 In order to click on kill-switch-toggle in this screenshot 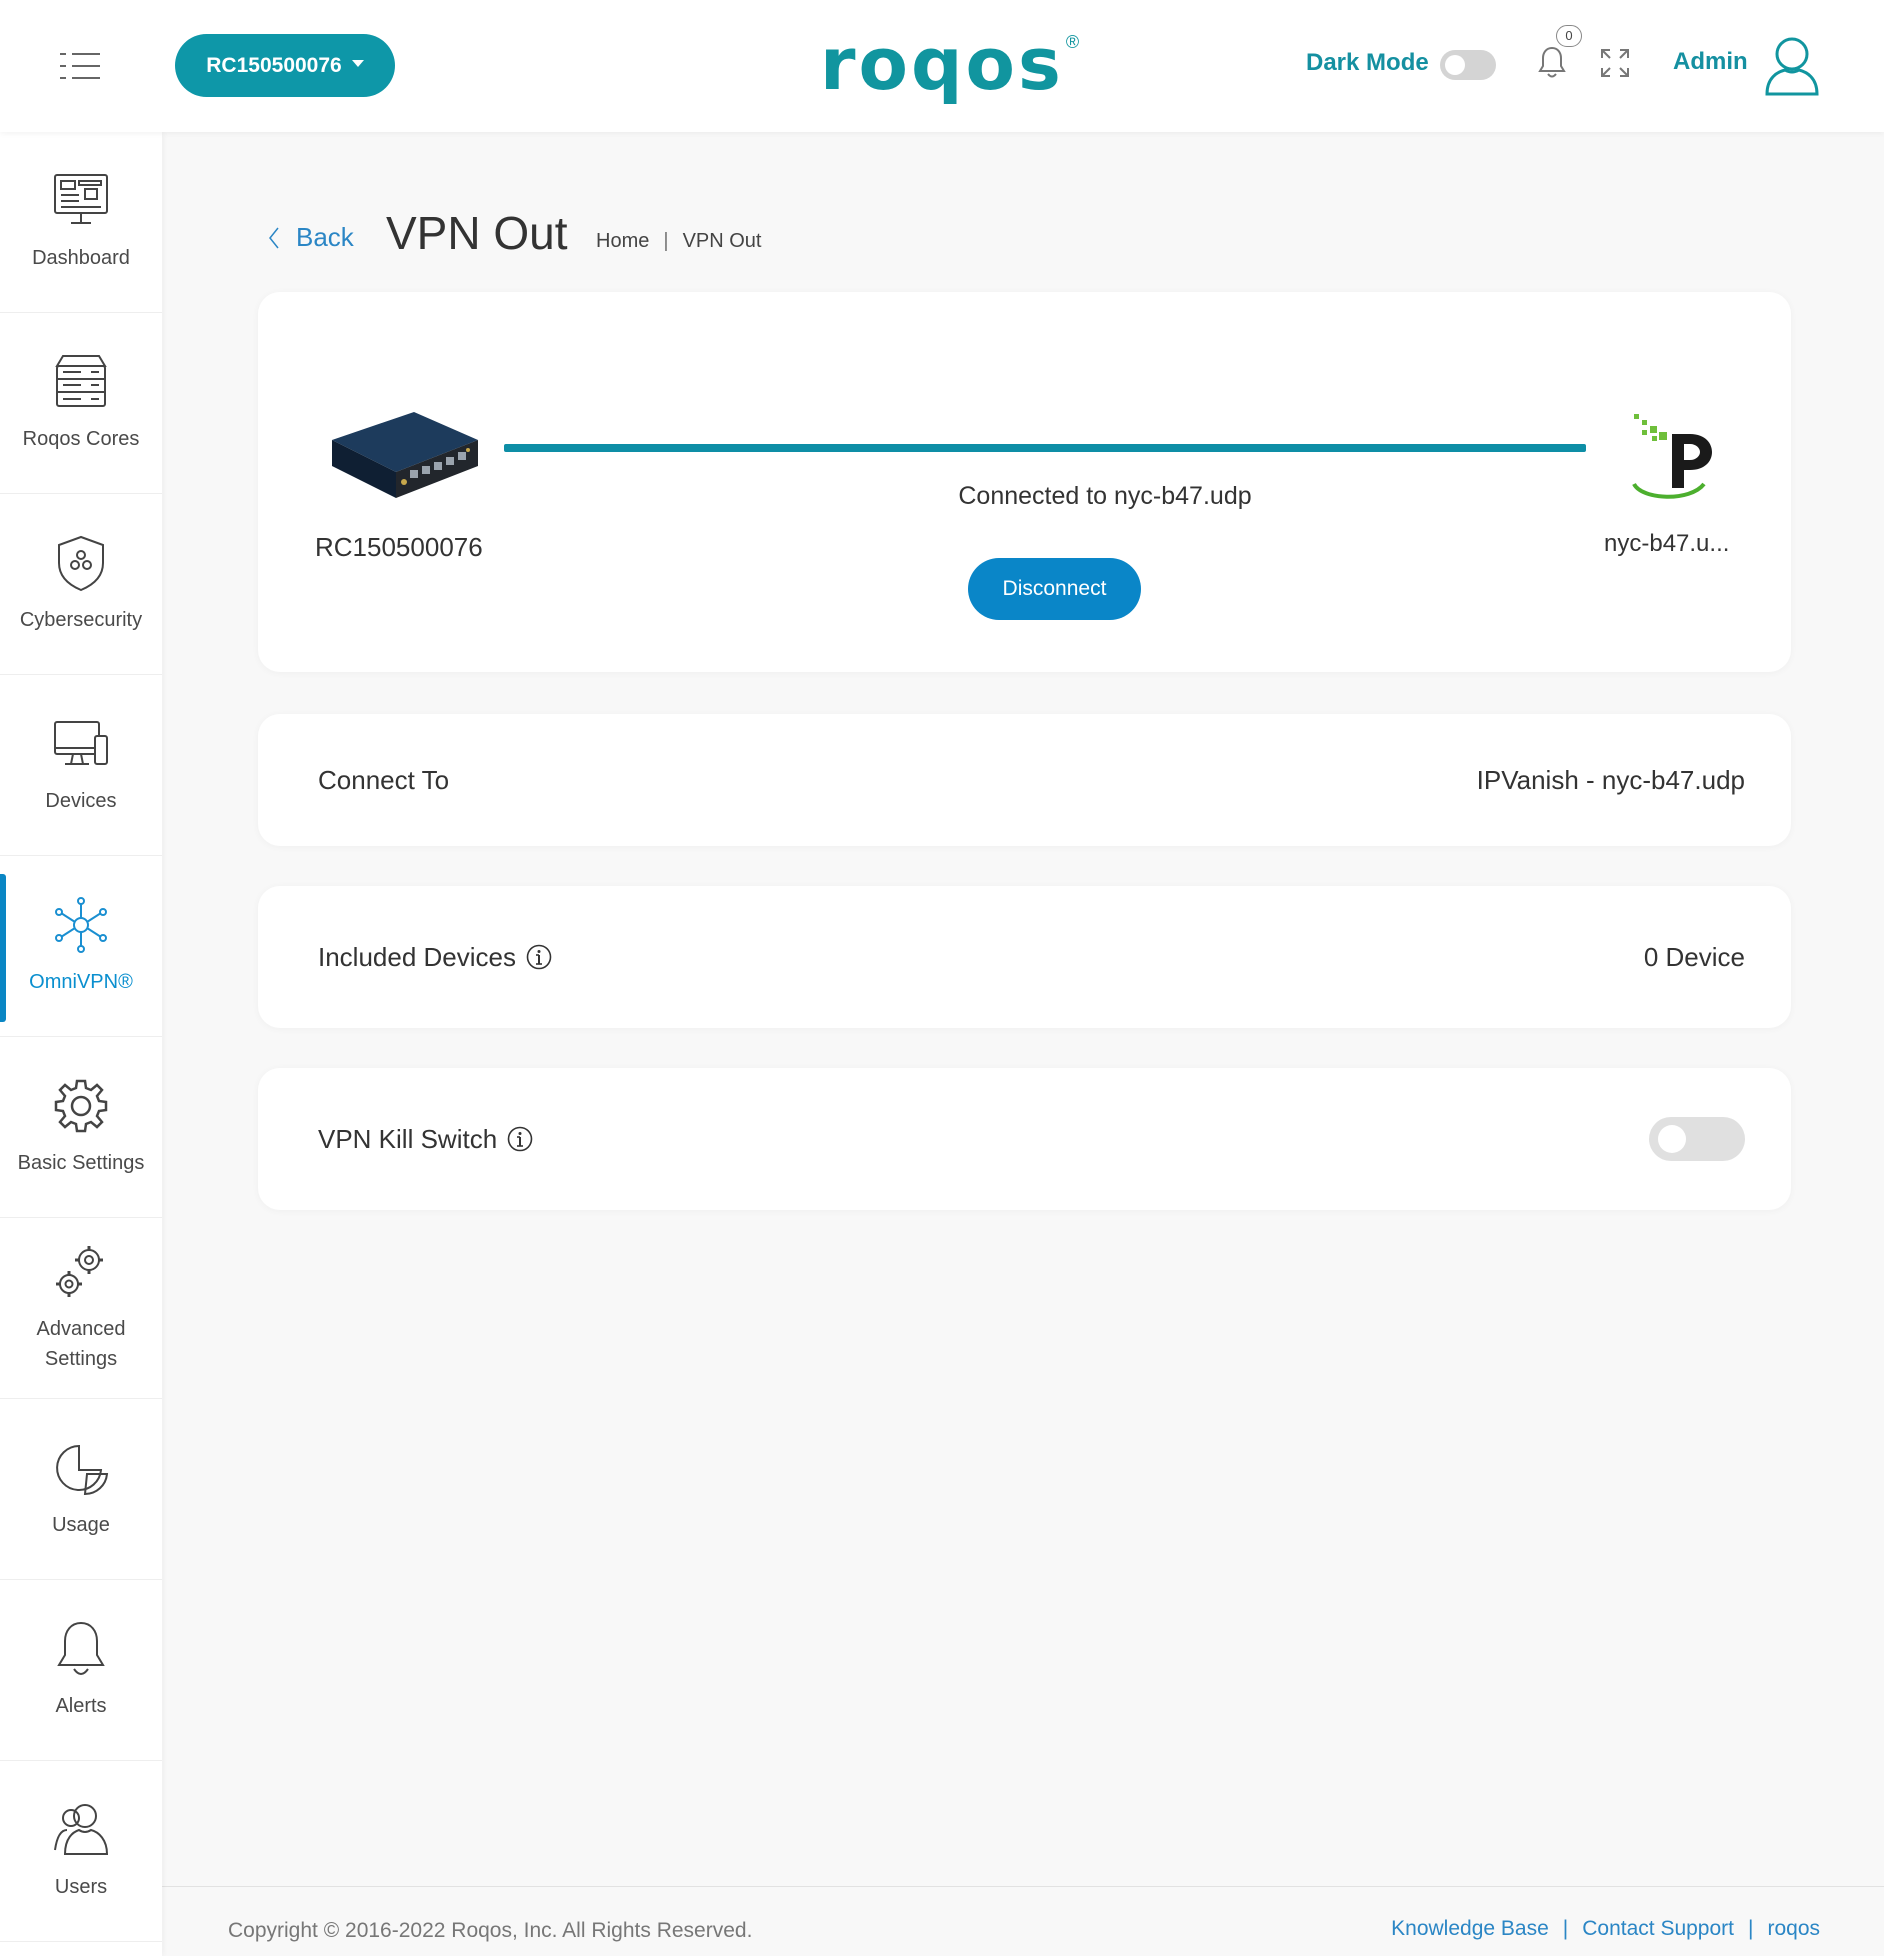, I will do `click(1697, 1139)`.